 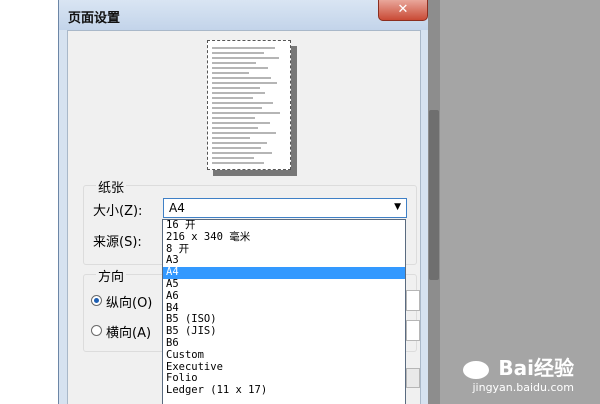 I want to click on landscape-radio, so click(x=96, y=330).